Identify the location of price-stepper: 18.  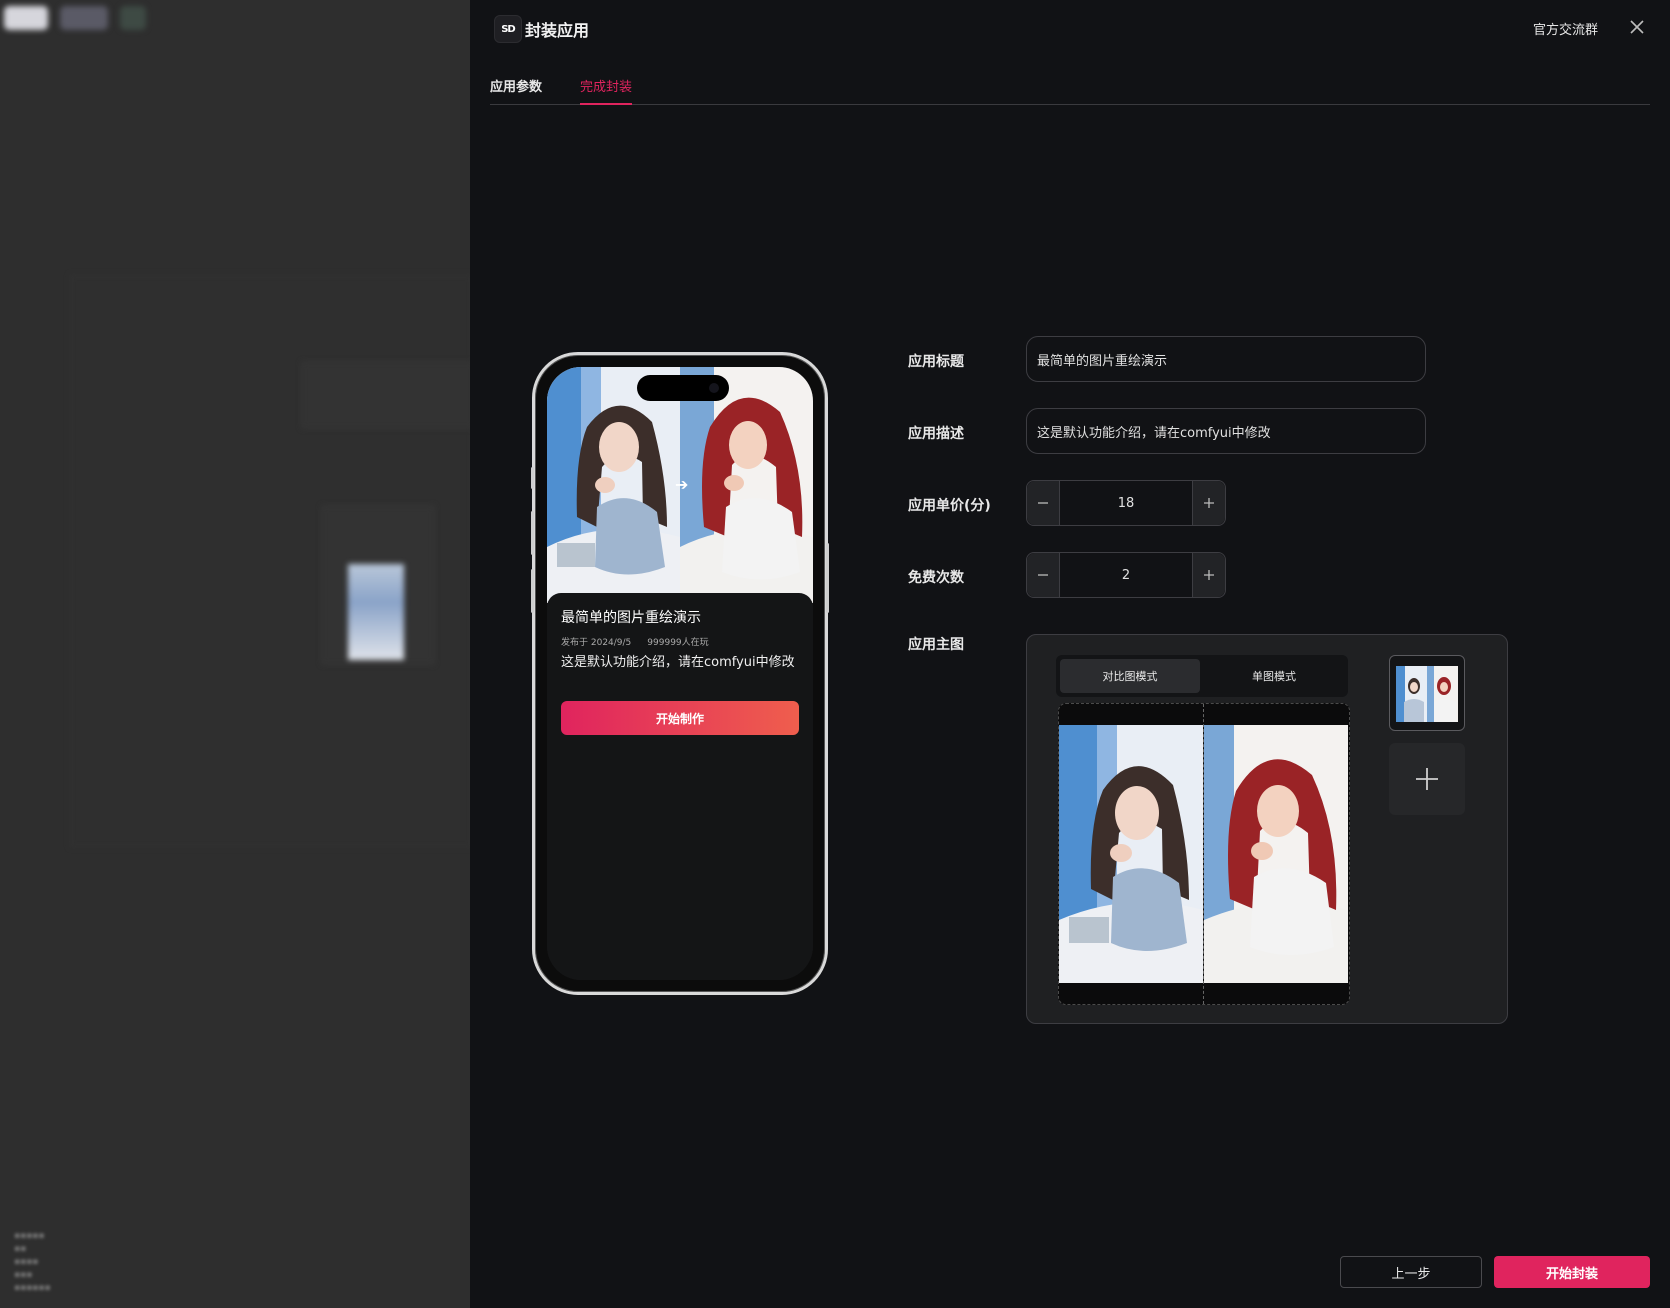
(1126, 503).